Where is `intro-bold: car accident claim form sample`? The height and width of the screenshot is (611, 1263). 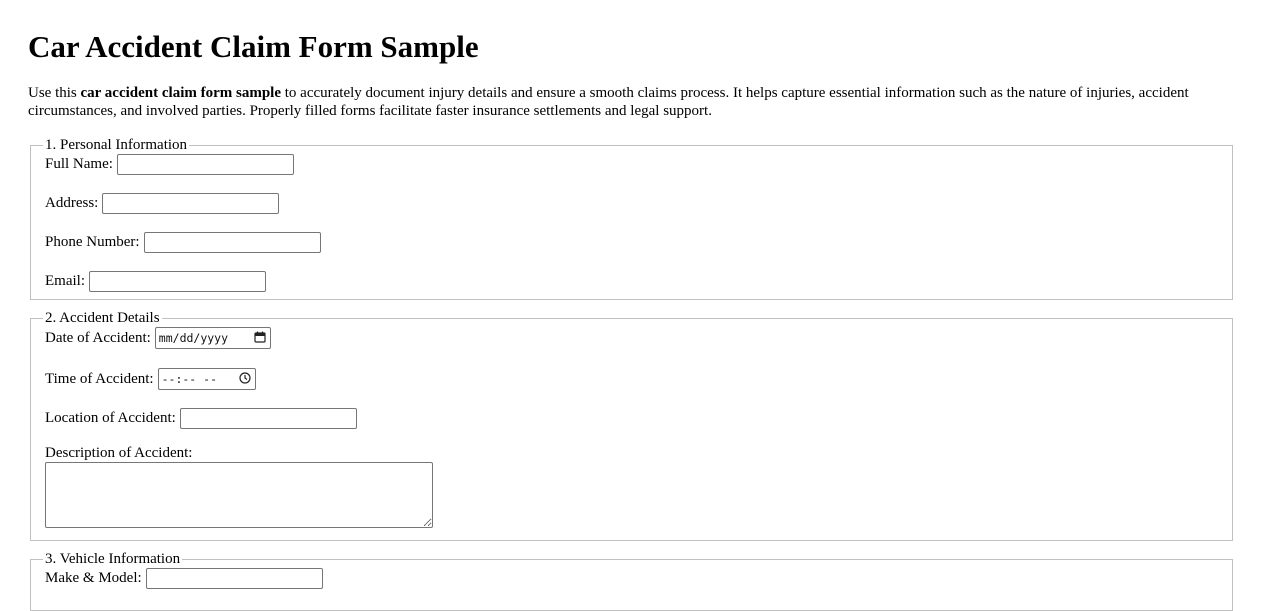 intro-bold: car accident claim form sample is located at coordinates (181, 93).